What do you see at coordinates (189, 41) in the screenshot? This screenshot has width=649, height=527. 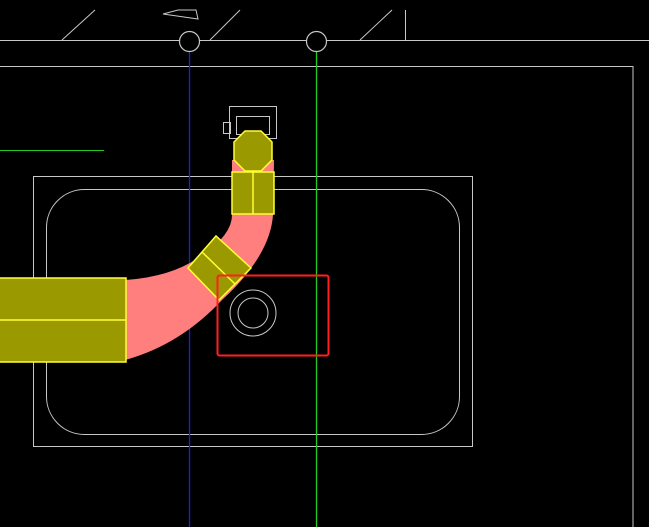 I see `axis-marker-blue-icon` at bounding box center [189, 41].